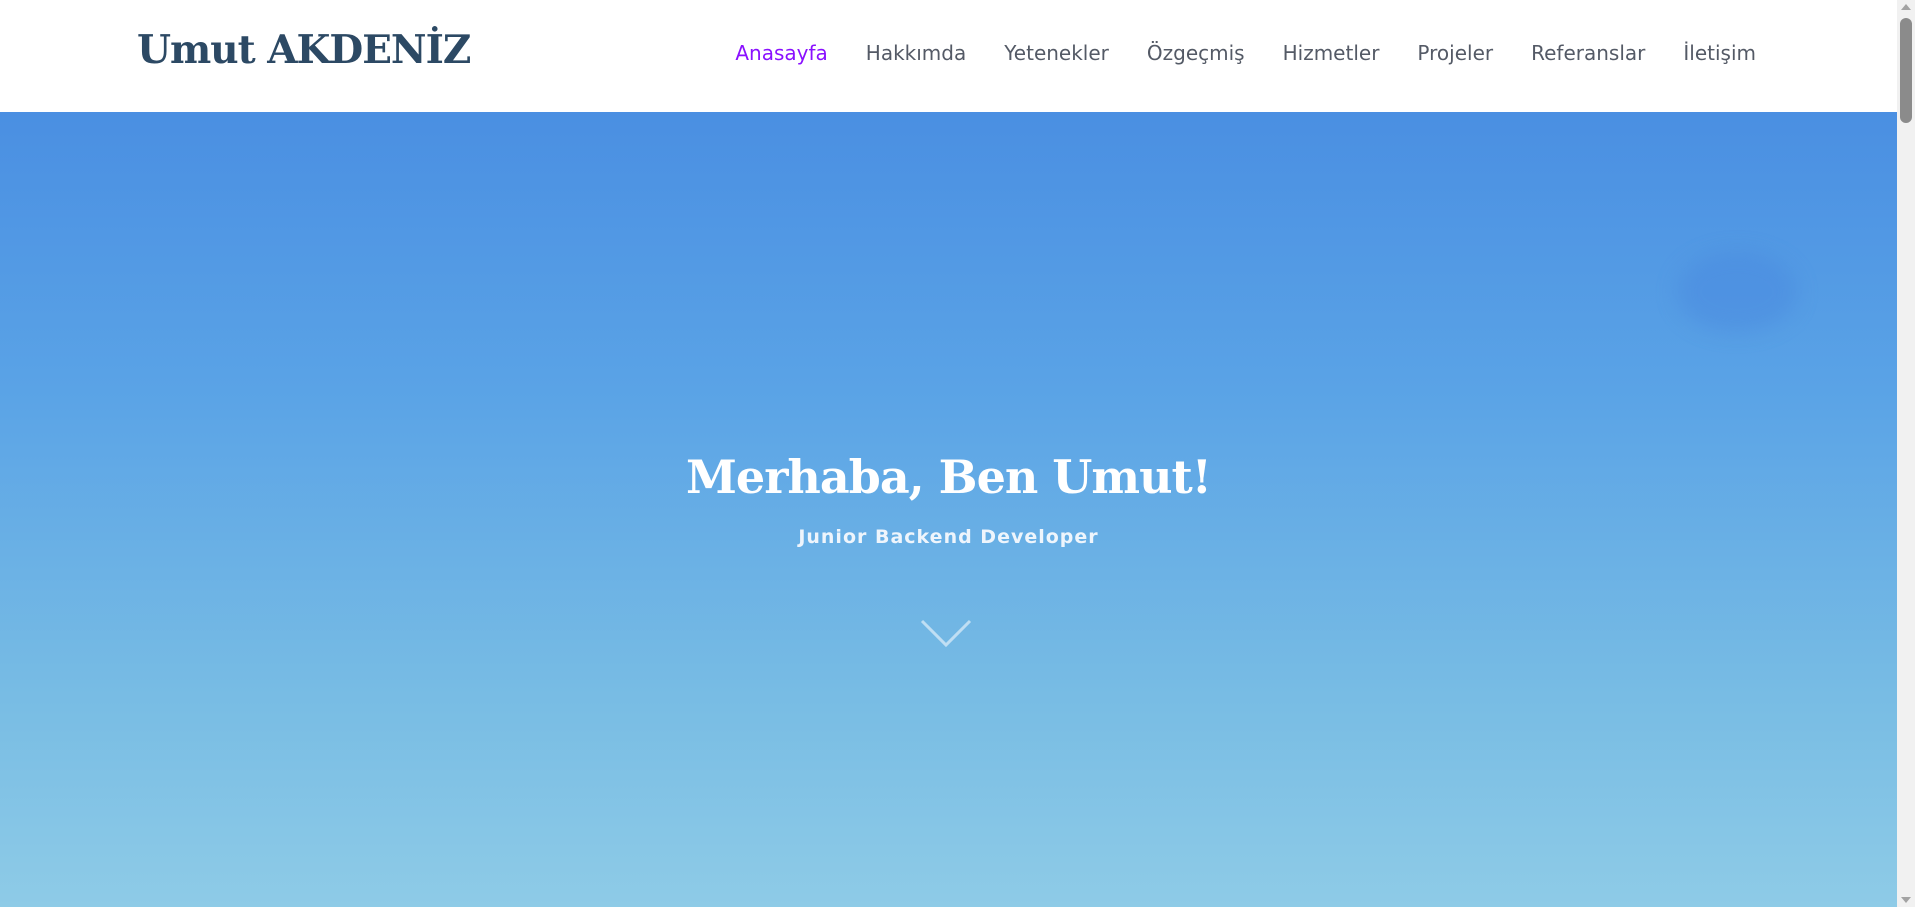 Image resolution: width=1915 pixels, height=907 pixels. Describe the element at coordinates (1906, 900) in the screenshot. I see `scroll-down-arrow-icon` at that location.